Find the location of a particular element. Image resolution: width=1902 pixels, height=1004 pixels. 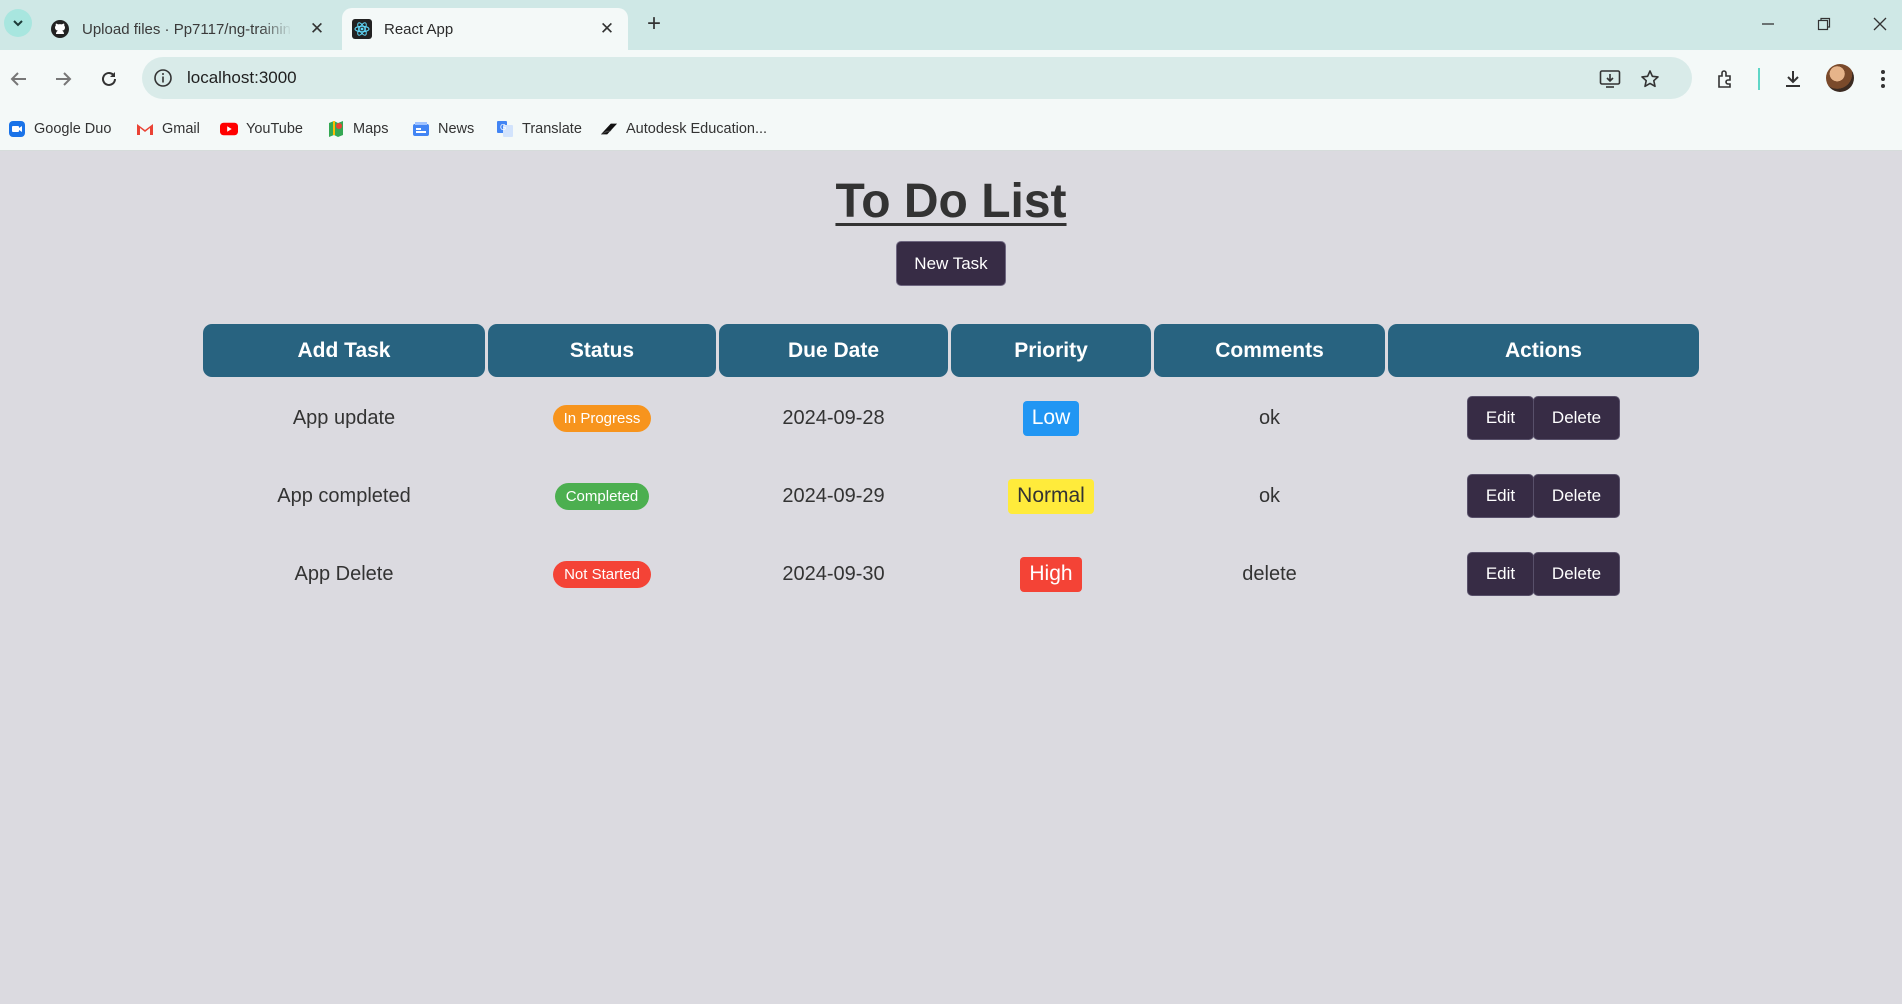

tab-search-button is located at coordinates (18, 23).